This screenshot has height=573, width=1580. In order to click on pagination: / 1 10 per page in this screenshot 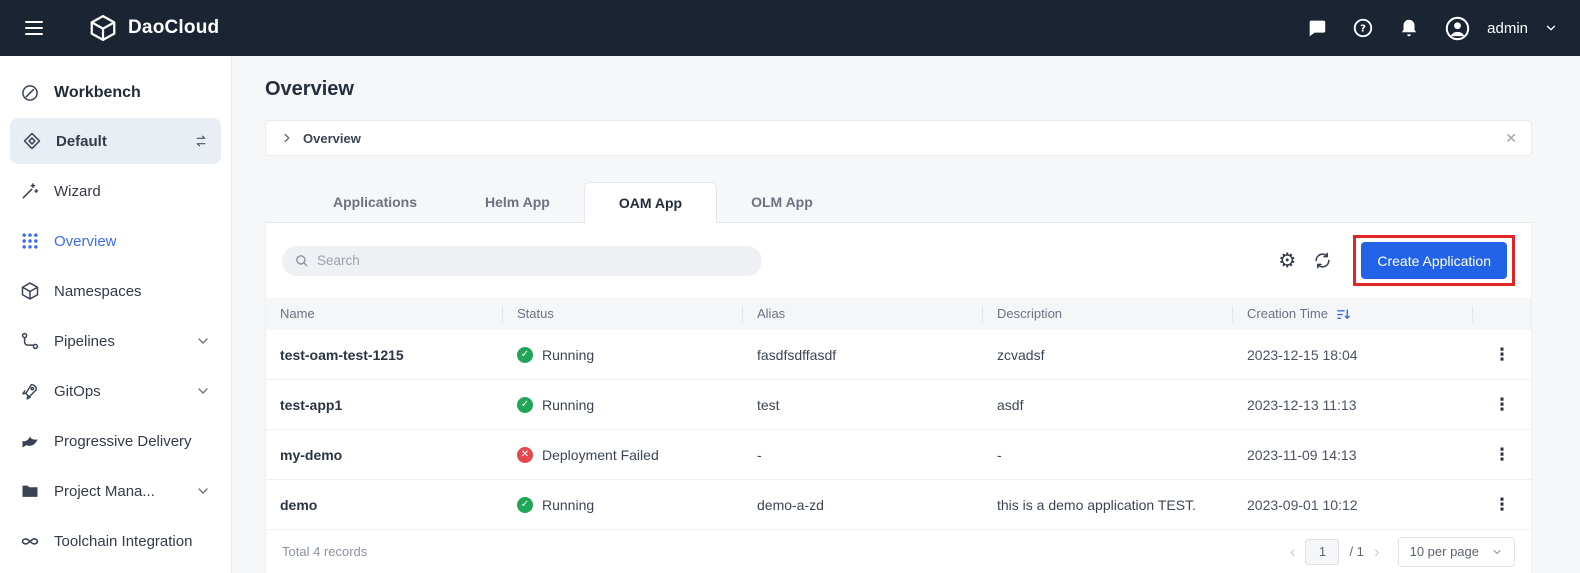, I will do `click(1402, 551)`.